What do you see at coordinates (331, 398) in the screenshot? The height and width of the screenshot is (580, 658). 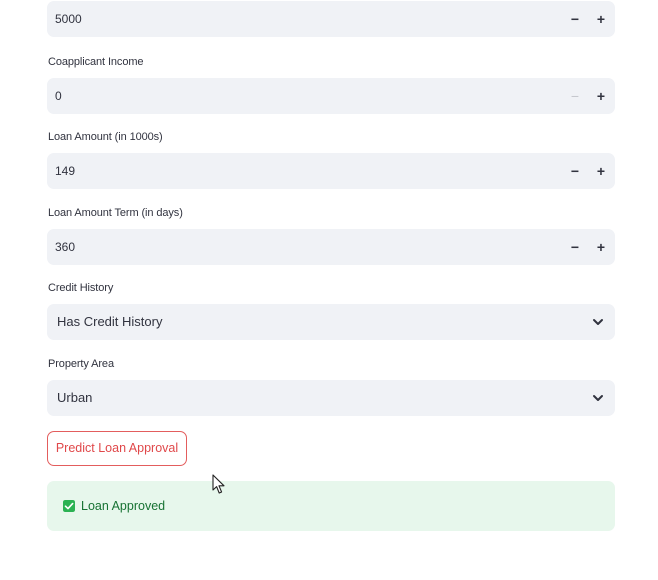 I see `property-area-select: Urban` at bounding box center [331, 398].